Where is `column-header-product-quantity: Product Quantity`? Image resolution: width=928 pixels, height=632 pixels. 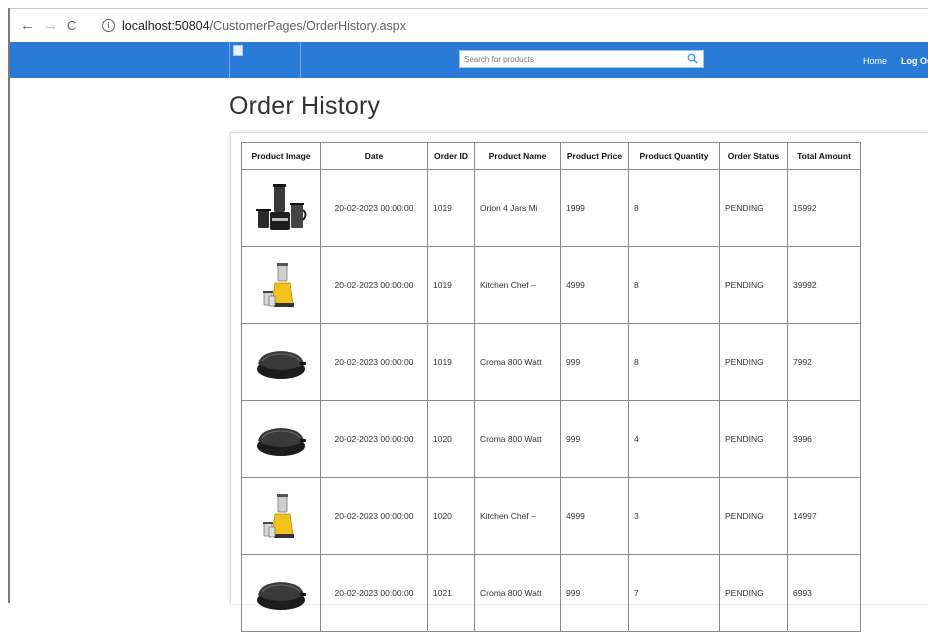
column-header-product-quantity: Product Quantity is located at coordinates (674, 156).